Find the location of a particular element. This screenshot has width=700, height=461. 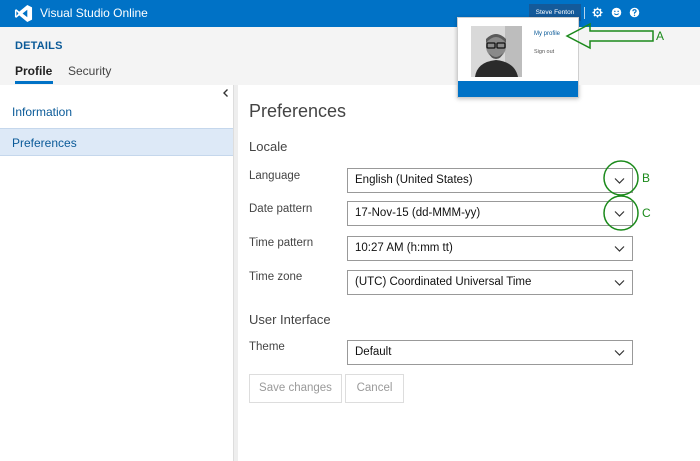

avatar-photo-icon is located at coordinates (496, 51).